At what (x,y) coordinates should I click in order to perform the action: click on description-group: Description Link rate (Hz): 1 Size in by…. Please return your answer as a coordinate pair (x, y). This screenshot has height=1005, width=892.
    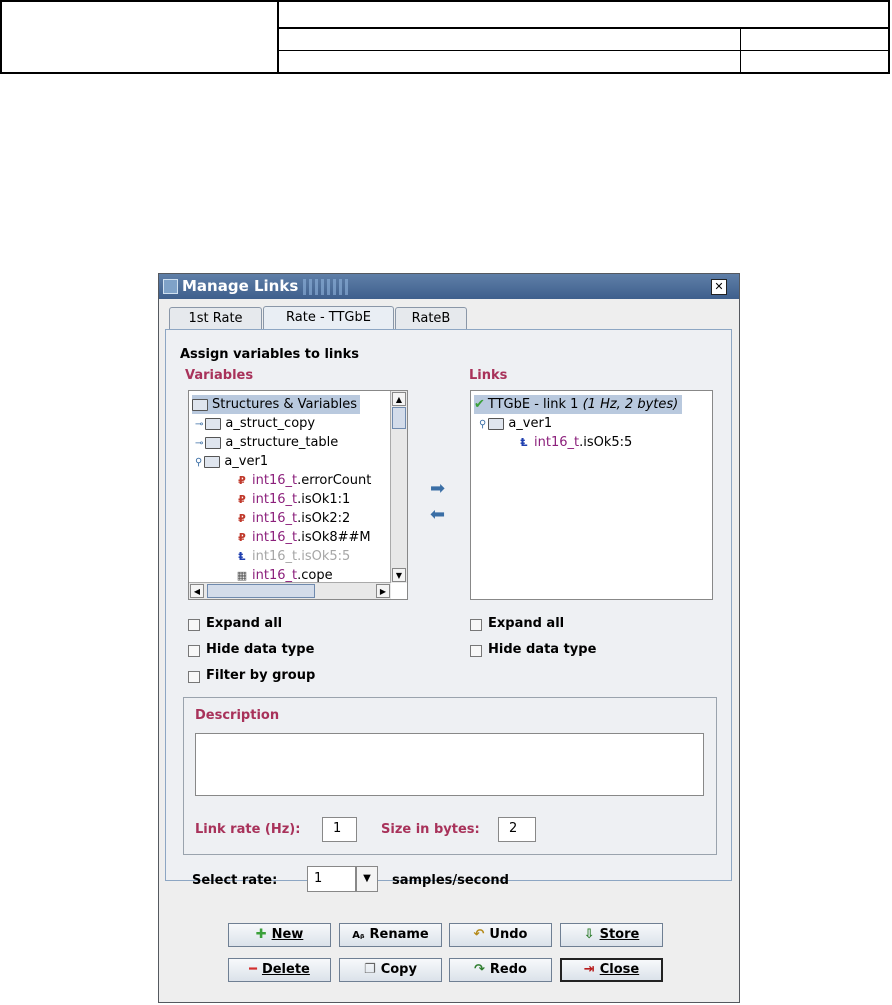
    Looking at the image, I should click on (450, 776).